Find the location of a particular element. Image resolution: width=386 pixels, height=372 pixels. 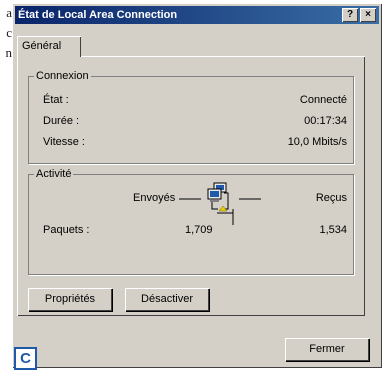

connexion-group-label: Connexion is located at coordinates (62, 76).